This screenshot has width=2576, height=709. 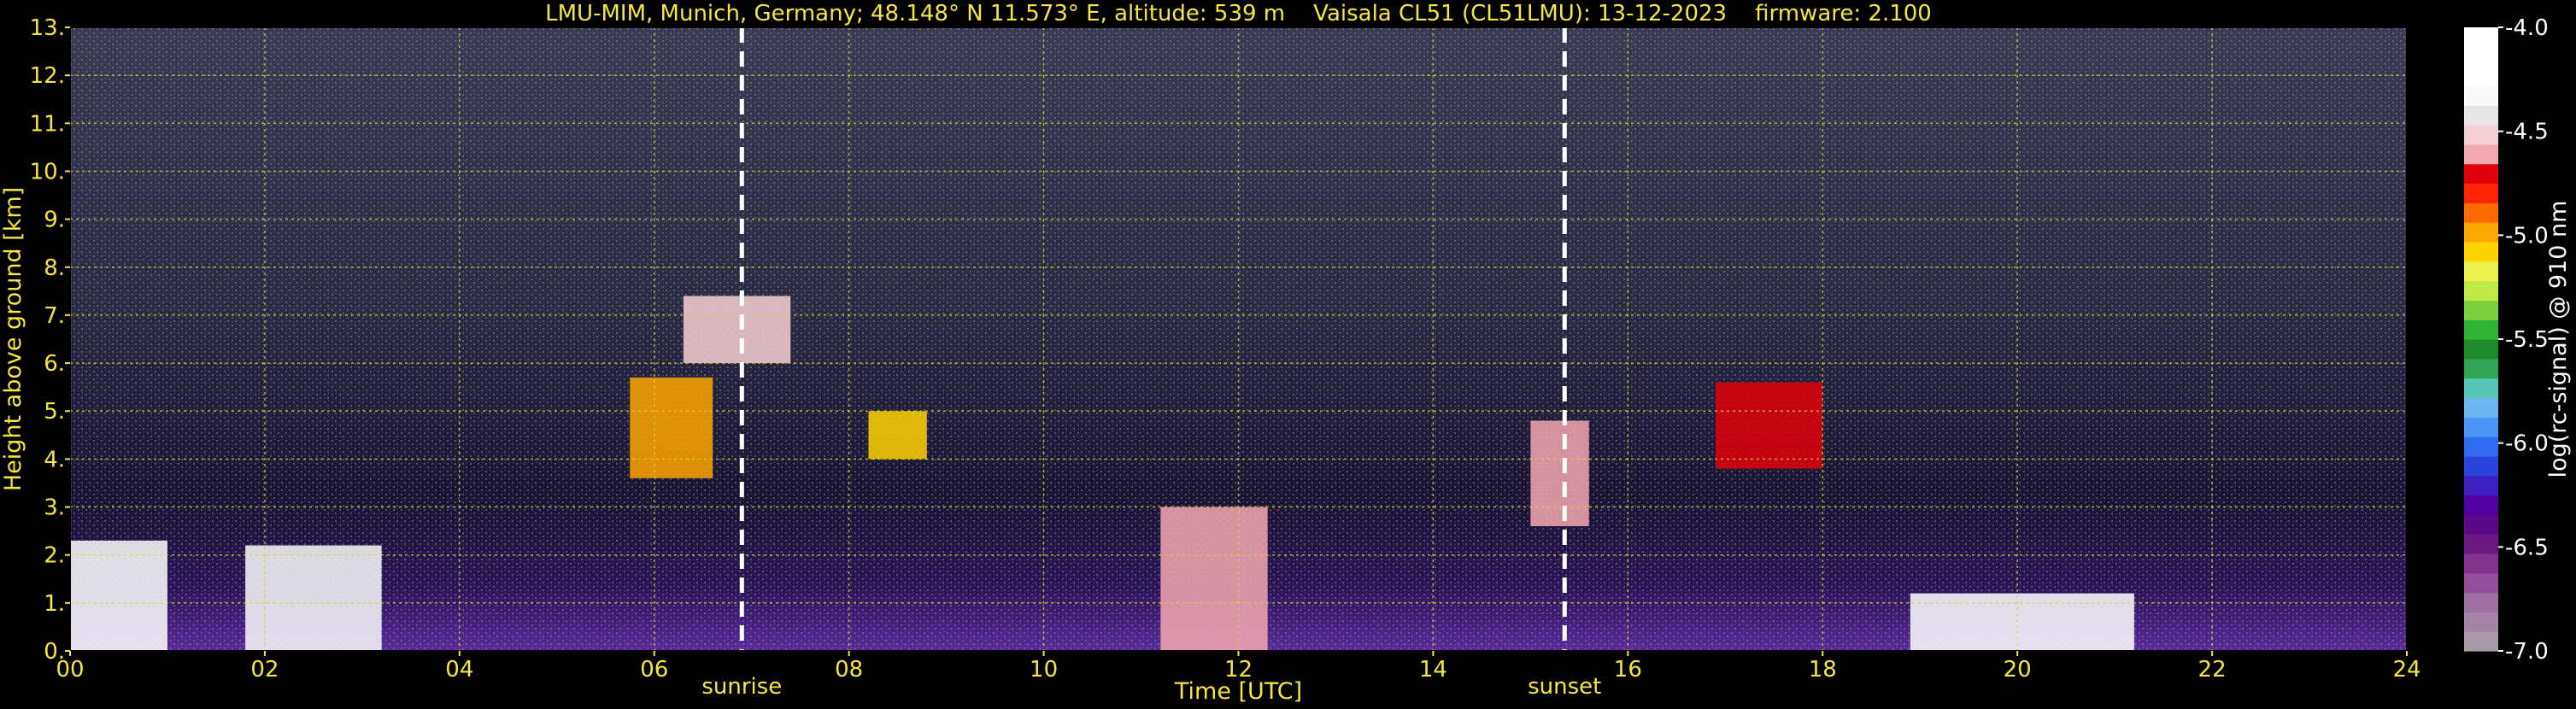 I want to click on x-axis-label: Time [UTC], so click(x=1238, y=691).